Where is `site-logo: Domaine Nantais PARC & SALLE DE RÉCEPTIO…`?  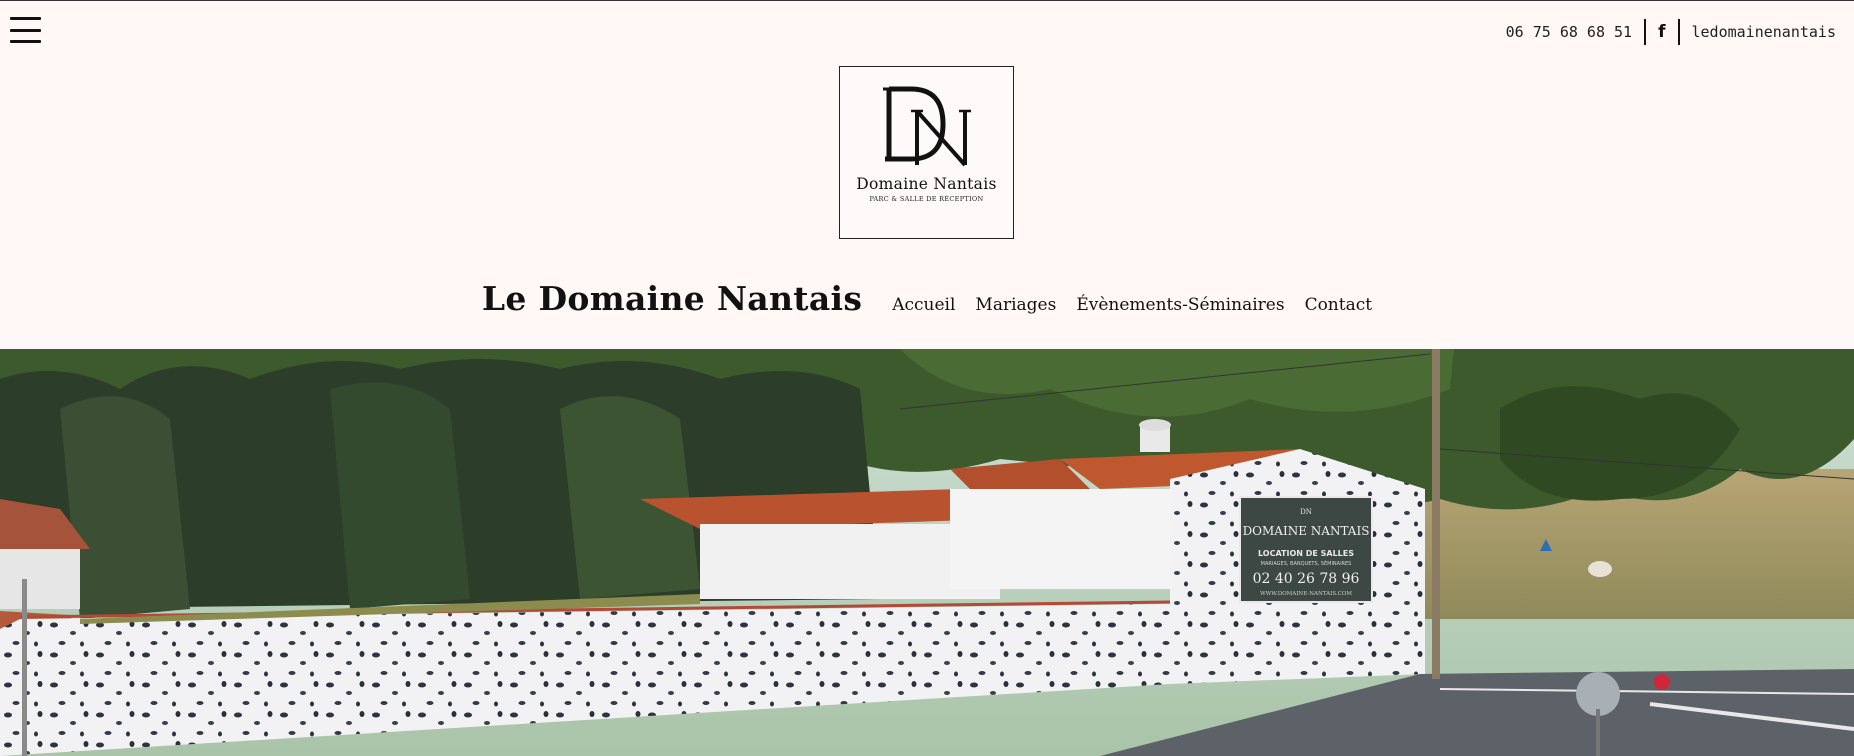
site-logo: Domaine Nantais PARC & SALLE DE RÉCEPTIO… is located at coordinates (926, 152).